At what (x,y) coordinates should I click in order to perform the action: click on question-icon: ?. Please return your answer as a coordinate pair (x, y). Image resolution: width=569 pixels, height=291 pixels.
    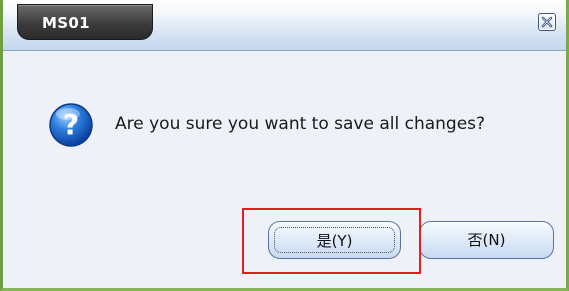
    Looking at the image, I should click on (71, 125).